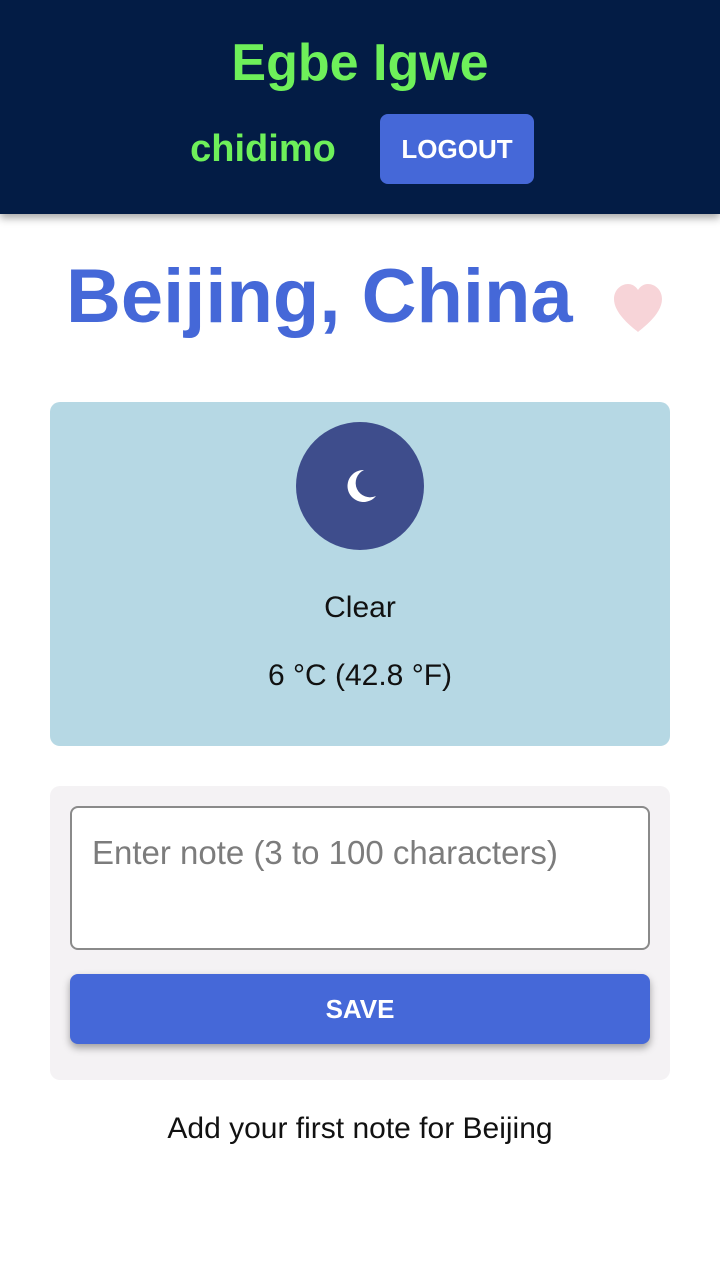  What do you see at coordinates (360, 1128) in the screenshot?
I see `empty-notes-message: Add your first note for Beijing` at bounding box center [360, 1128].